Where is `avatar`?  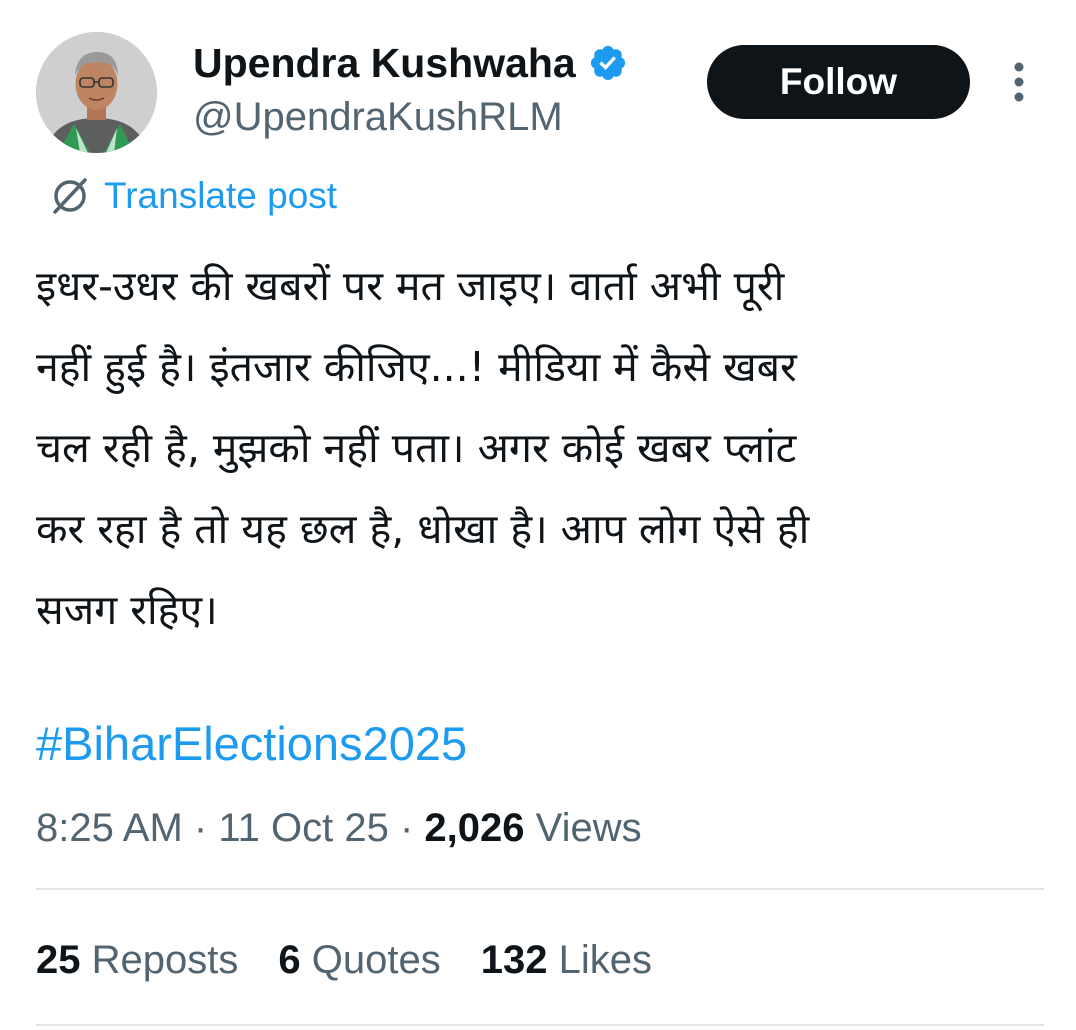 avatar is located at coordinates (96, 92).